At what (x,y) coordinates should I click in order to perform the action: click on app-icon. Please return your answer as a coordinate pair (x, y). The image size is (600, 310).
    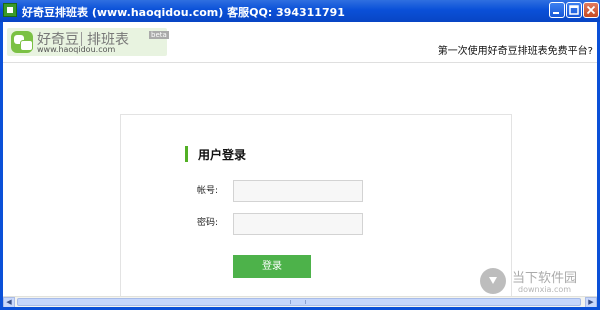
    Looking at the image, I should click on (10, 10).